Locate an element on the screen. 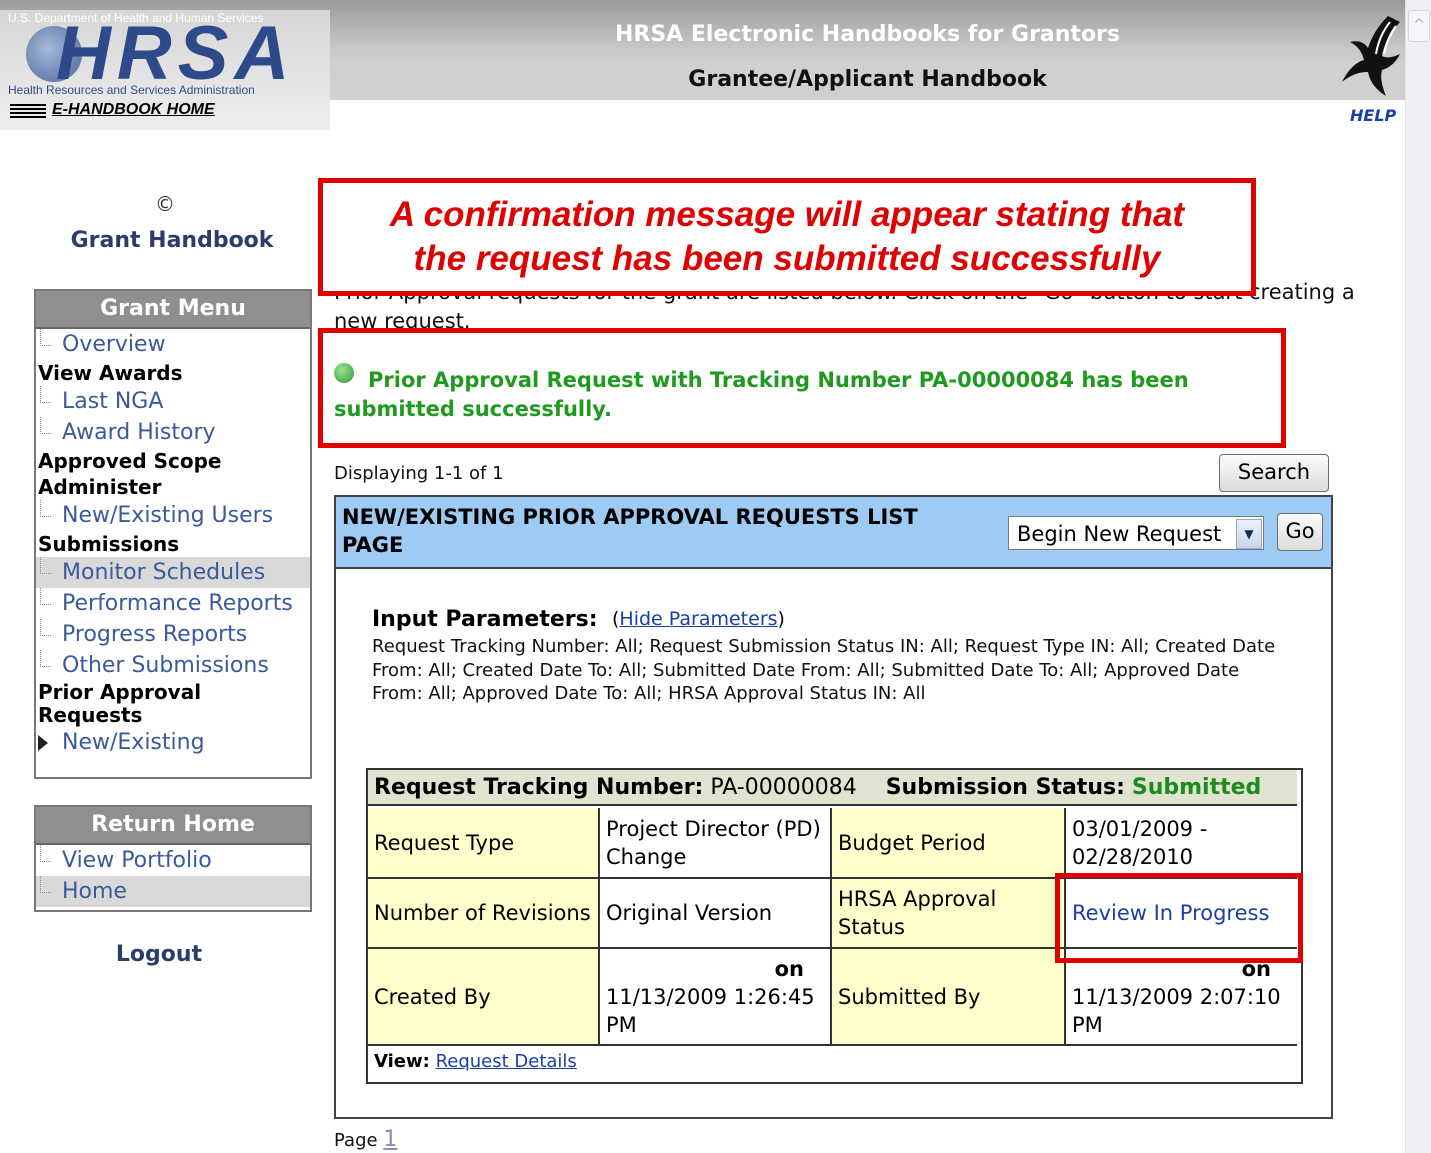 Image resolution: width=1431 pixels, height=1153 pixels. vertical-scrollbar is located at coordinates (1418, 576).